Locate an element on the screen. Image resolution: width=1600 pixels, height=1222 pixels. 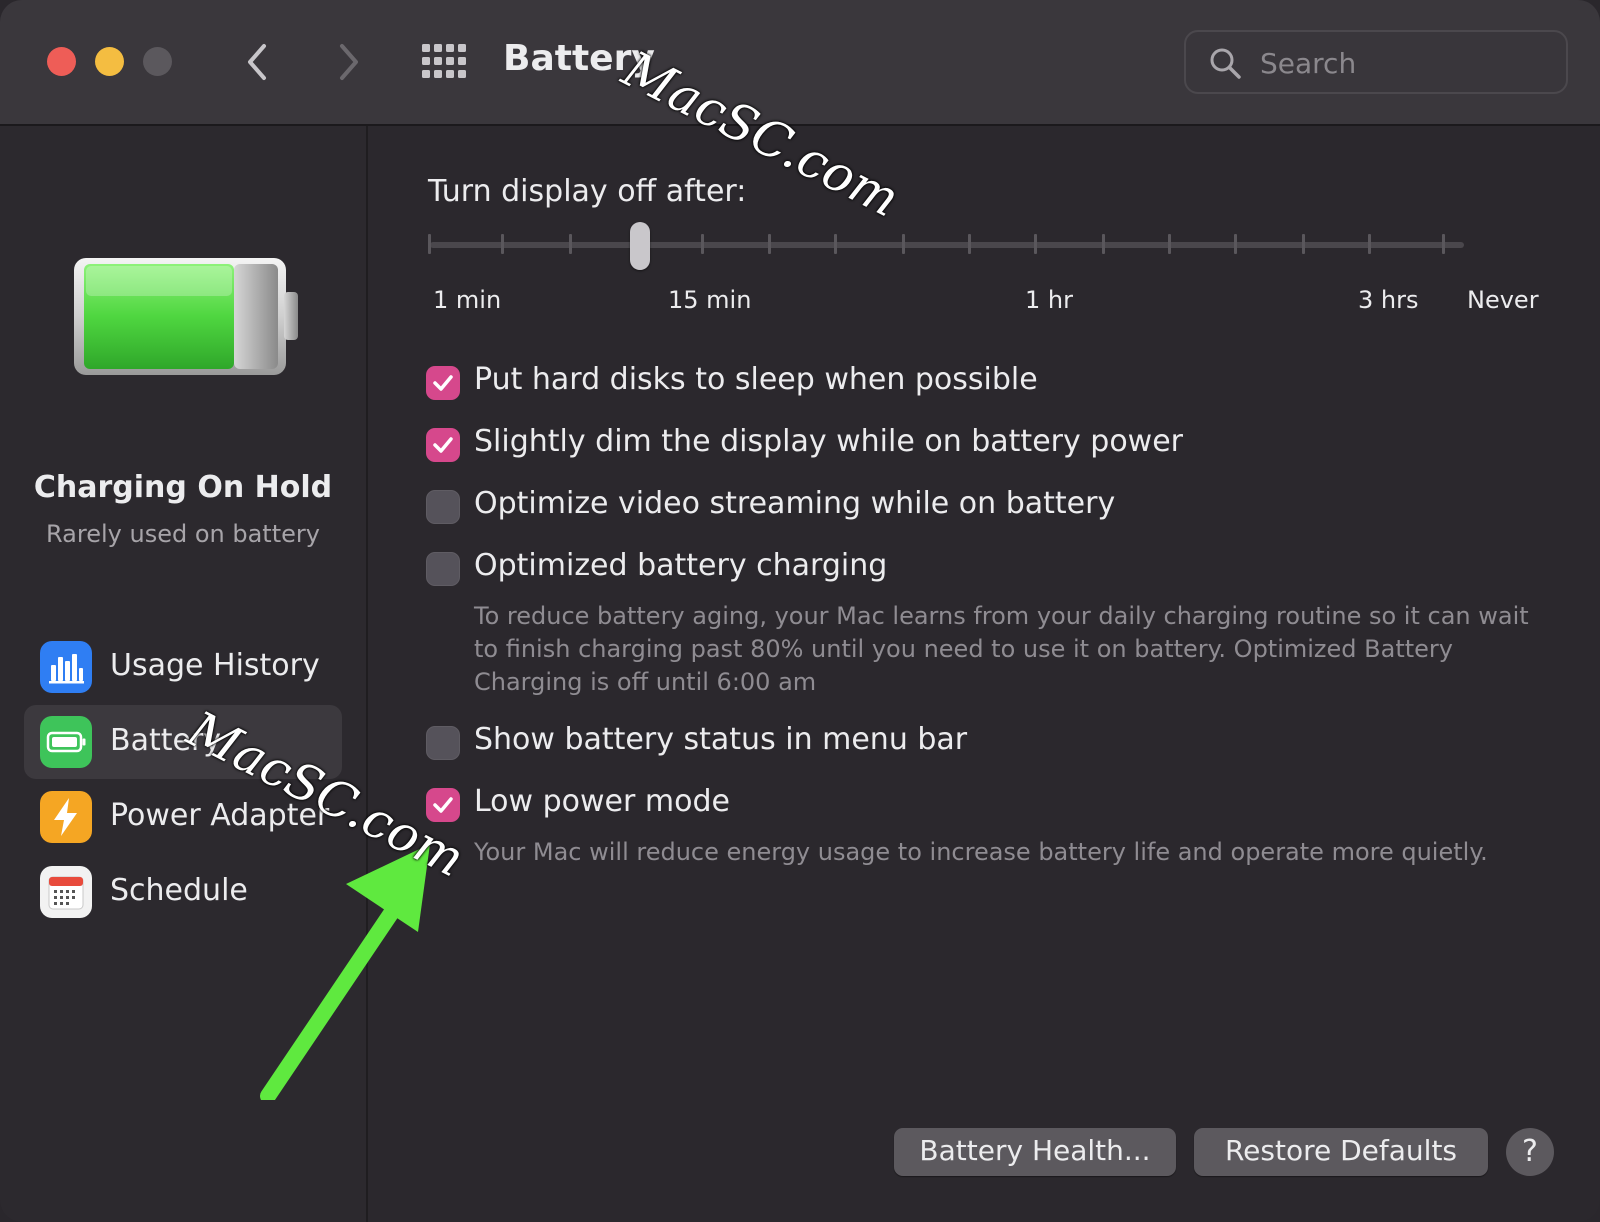
bar-chart-icon is located at coordinates (66, 667).